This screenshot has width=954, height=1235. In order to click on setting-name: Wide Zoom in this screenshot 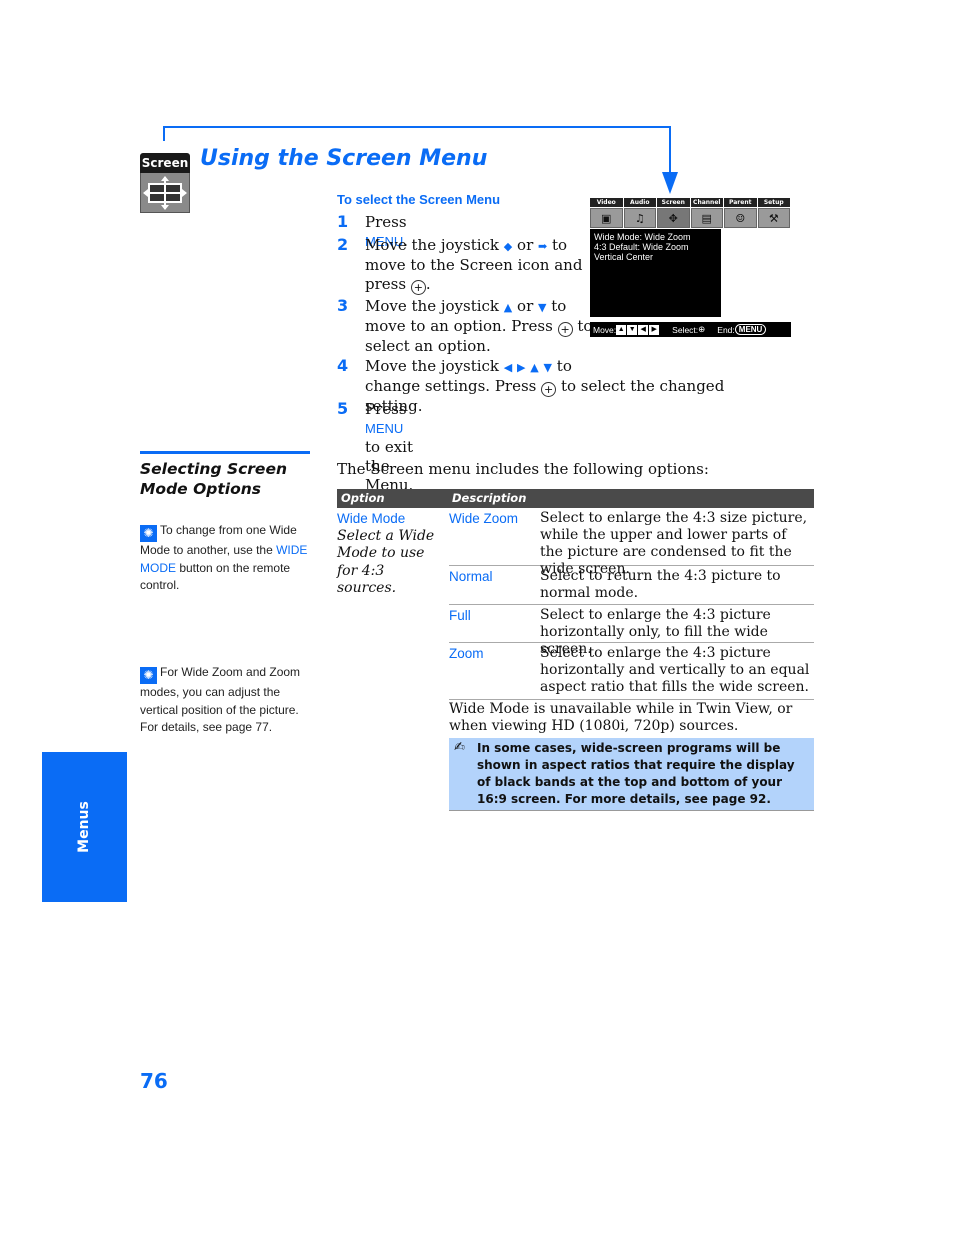, I will do `click(484, 518)`.